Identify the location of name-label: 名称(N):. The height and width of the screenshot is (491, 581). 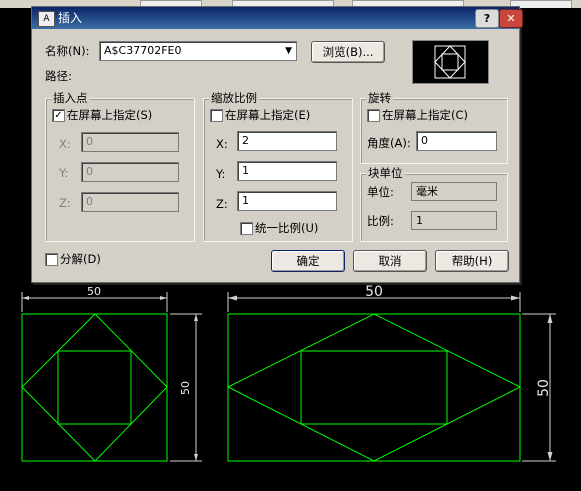
(67, 51).